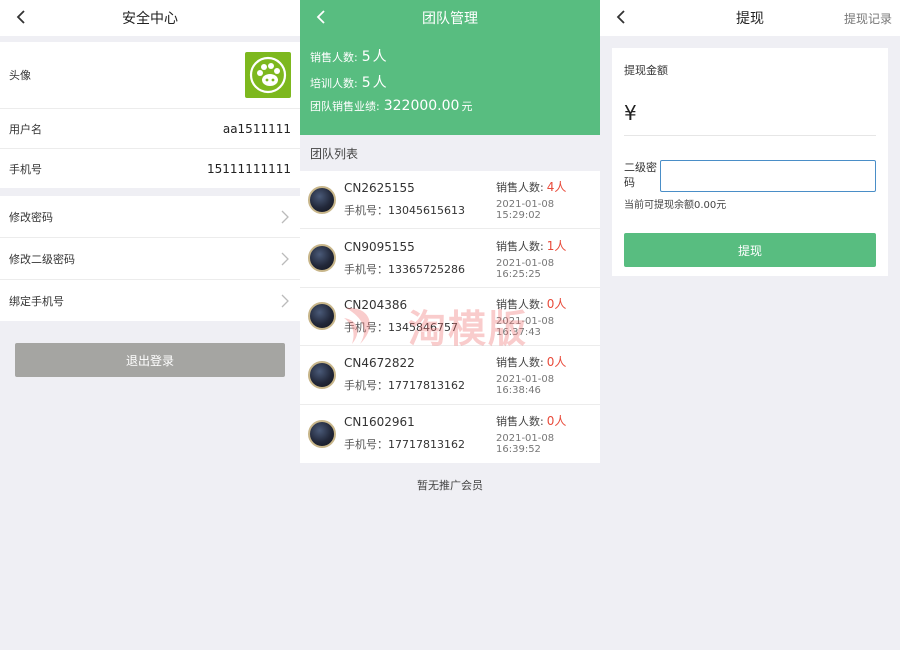 Image resolution: width=900 pixels, height=650 pixels. I want to click on team-sales-stat: 团队销售业绩: 322000.00 元, so click(450, 111).